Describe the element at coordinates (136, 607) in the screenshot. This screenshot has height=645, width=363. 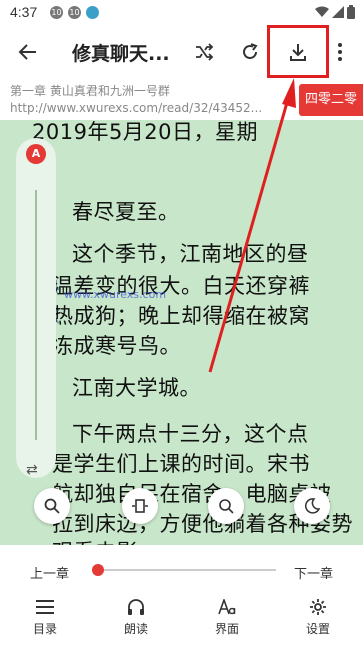
I see `headphones-icon` at that location.